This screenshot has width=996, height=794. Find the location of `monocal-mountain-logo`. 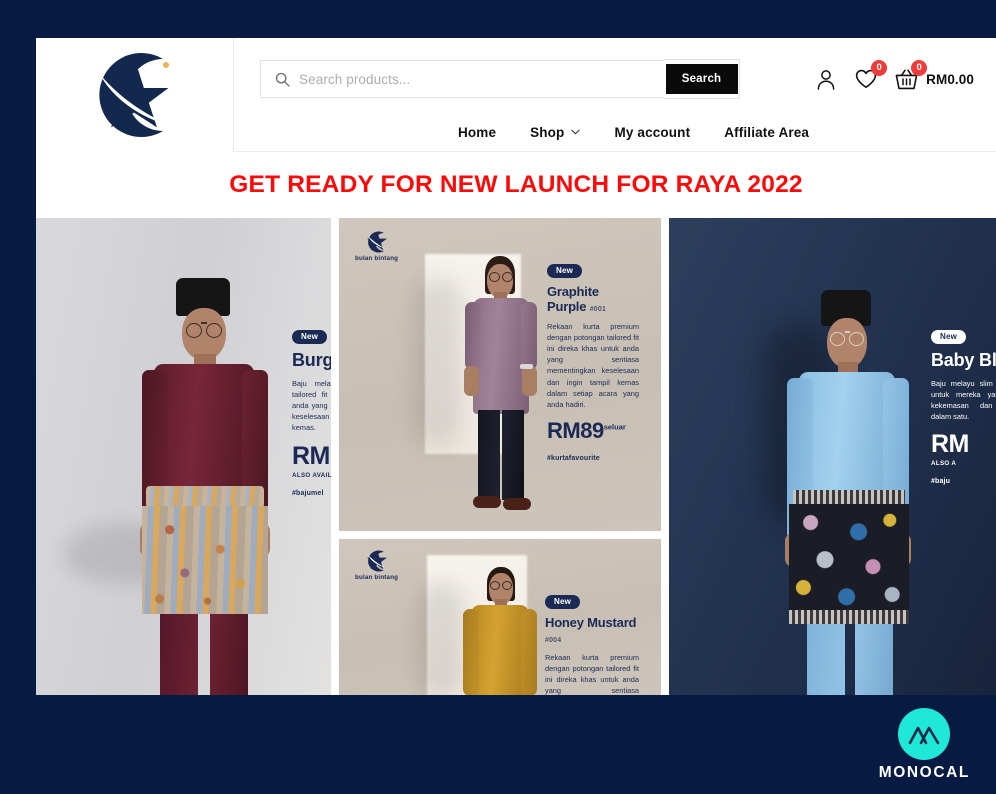

monocal-mountain-logo is located at coordinates (924, 735).